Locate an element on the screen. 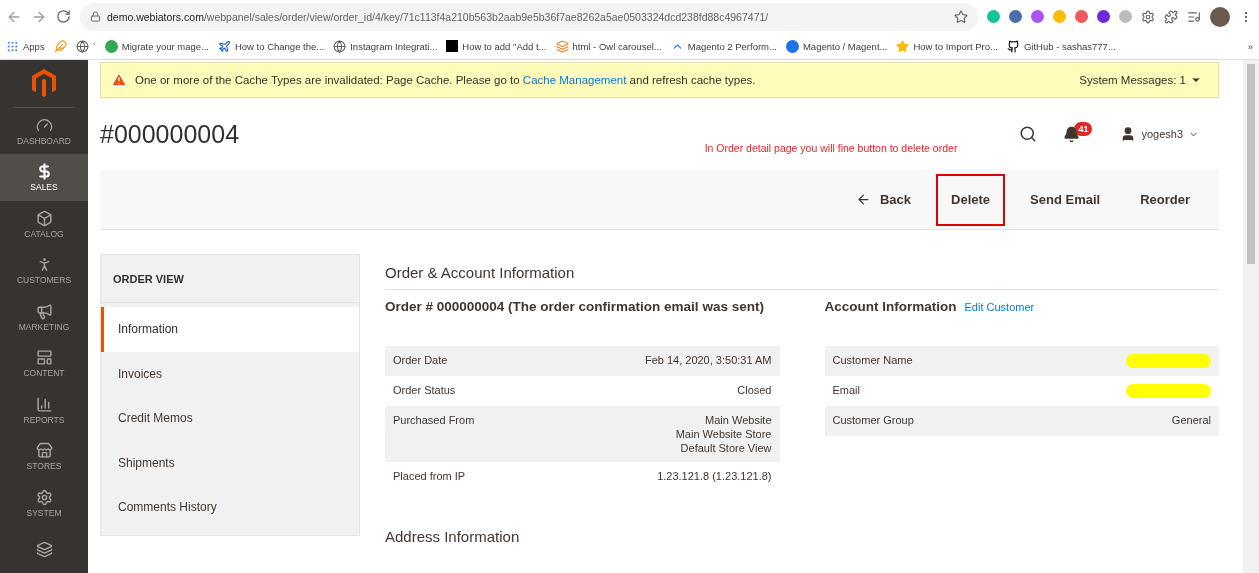  row-value: 1.23.121.8 (1.23.121.8) is located at coordinates (714, 476).